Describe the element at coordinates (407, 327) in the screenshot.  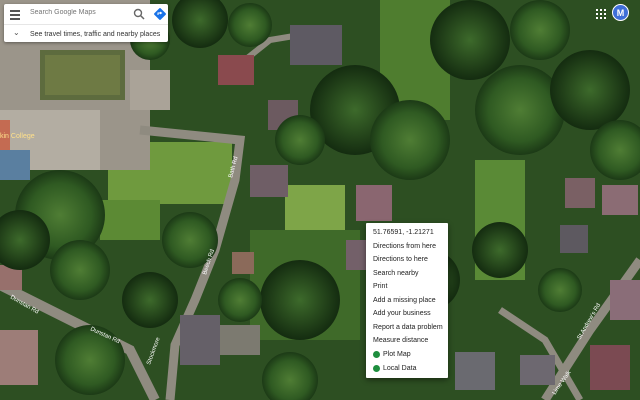
I see `report-data-problem: Report a data problem` at that location.